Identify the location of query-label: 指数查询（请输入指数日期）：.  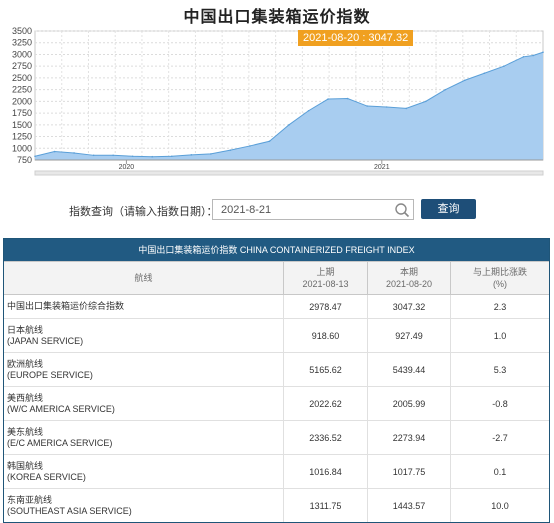
(143, 212).